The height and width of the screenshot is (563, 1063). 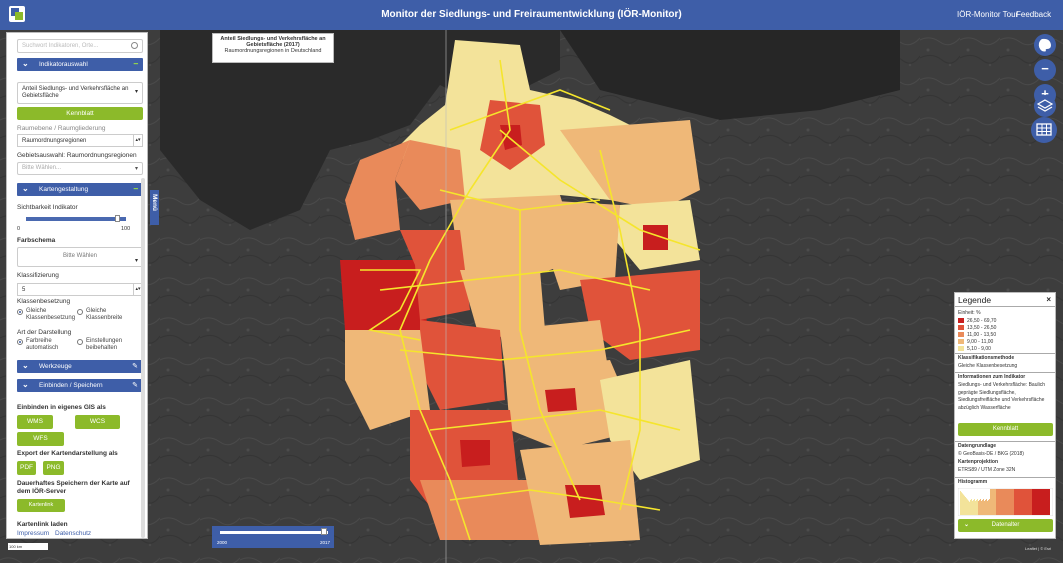 I want to click on pdf-button: PDF, so click(x=26, y=468).